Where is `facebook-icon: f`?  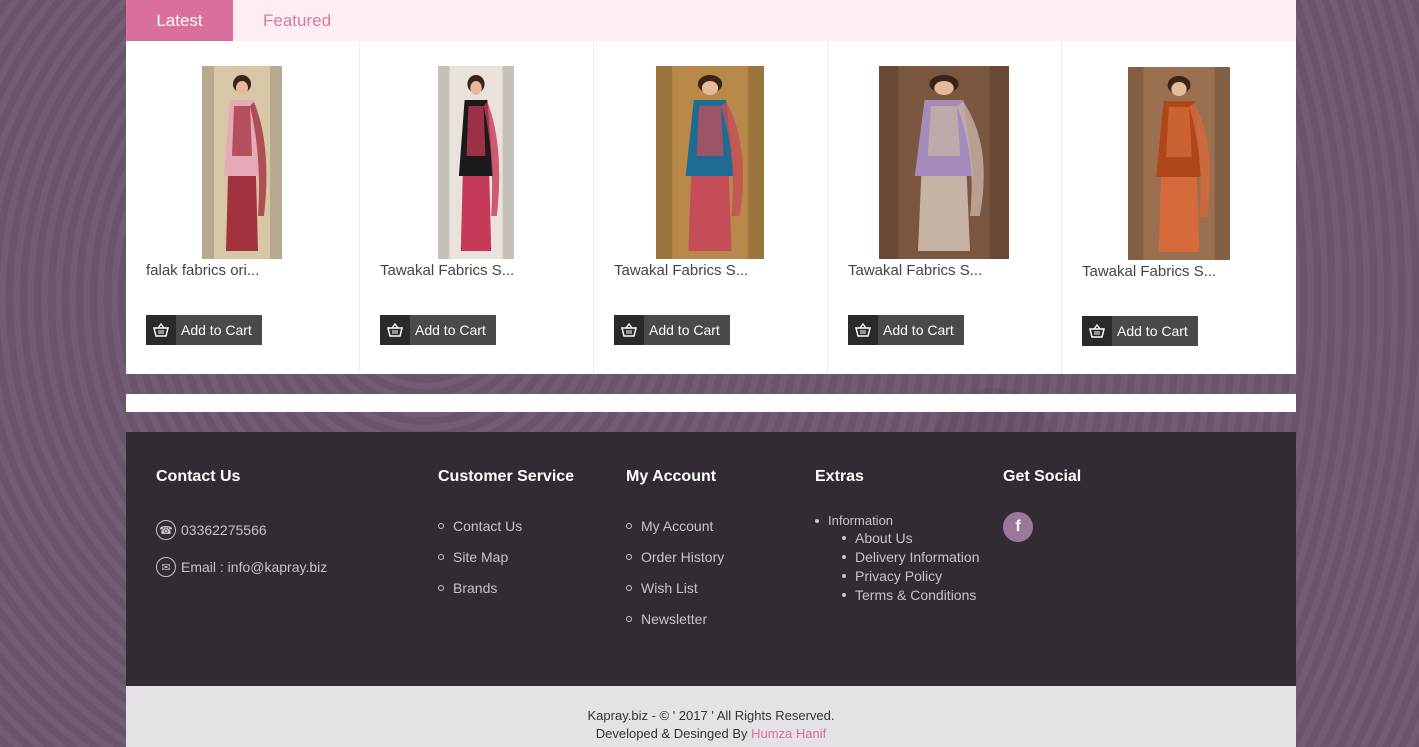
facebook-icon: f is located at coordinates (1018, 527).